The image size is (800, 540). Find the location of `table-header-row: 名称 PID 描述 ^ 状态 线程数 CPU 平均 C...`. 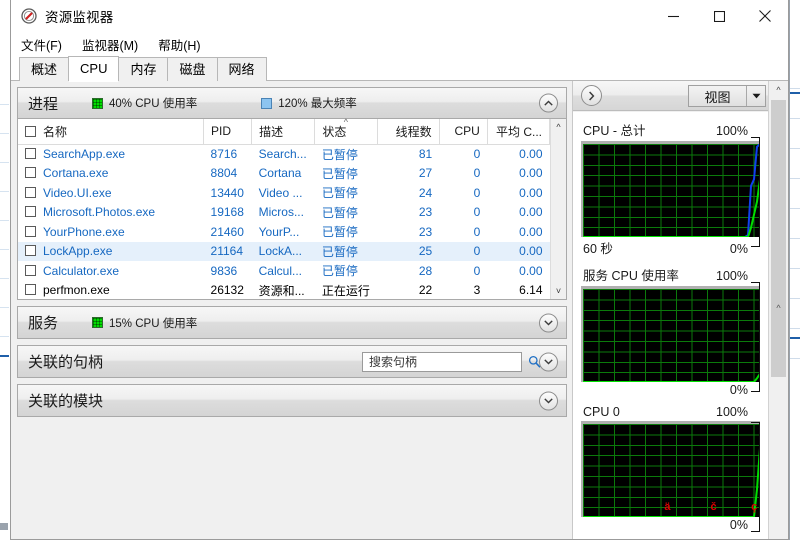

table-header-row: 名称 PID 描述 ^ 状态 线程数 CPU 平均 C... is located at coordinates (284, 131).